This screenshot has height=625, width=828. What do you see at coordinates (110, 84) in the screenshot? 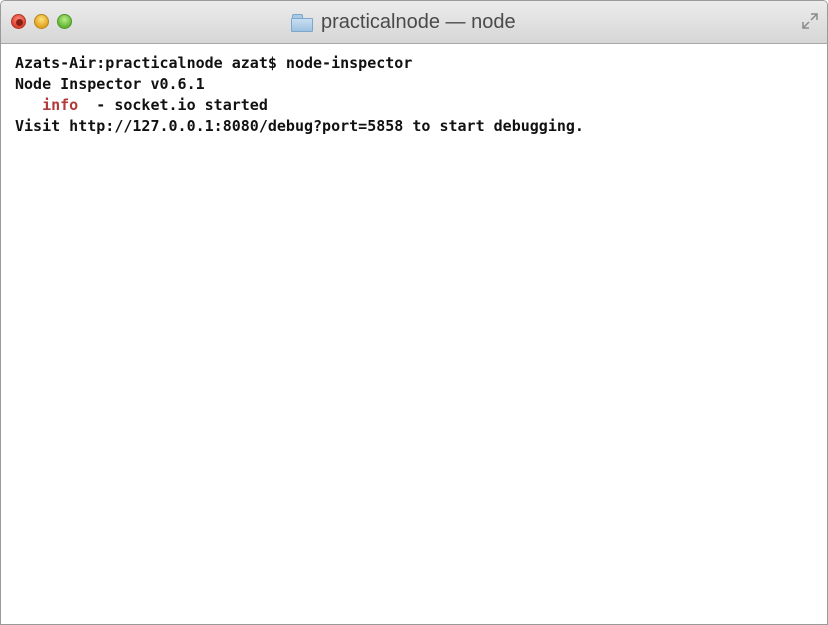
I see `terminal-line-version: Node Inspector v0.6.1` at bounding box center [110, 84].